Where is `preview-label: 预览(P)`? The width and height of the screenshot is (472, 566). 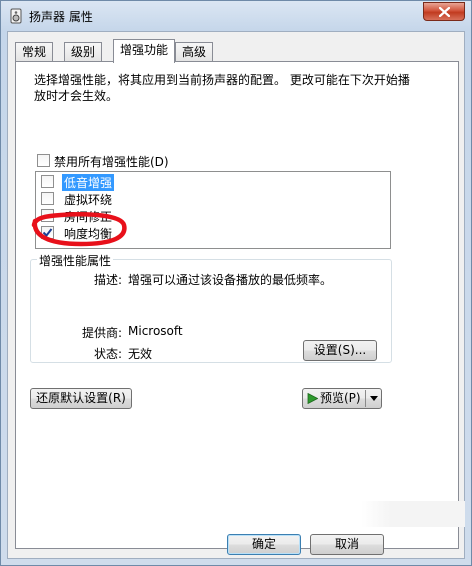 preview-label: 预览(P) is located at coordinates (340, 398).